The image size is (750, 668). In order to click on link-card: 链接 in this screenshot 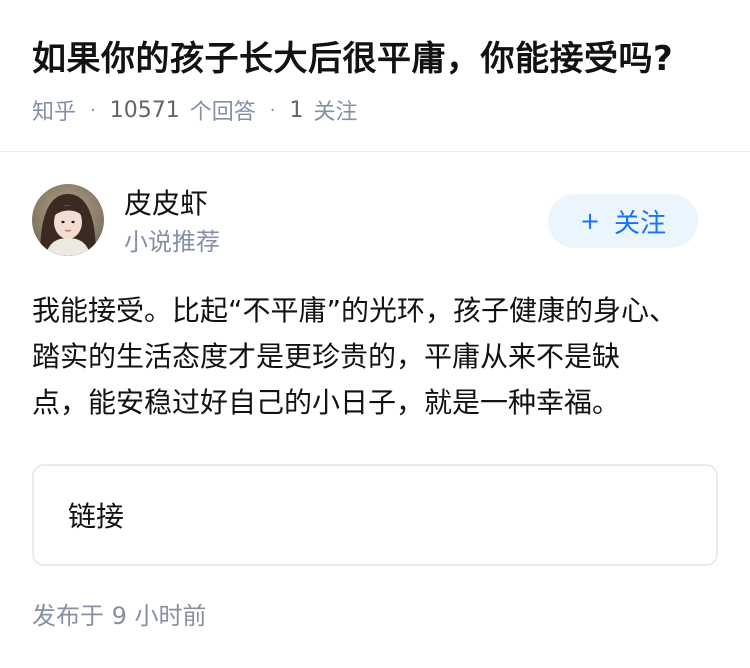, I will do `click(375, 515)`.